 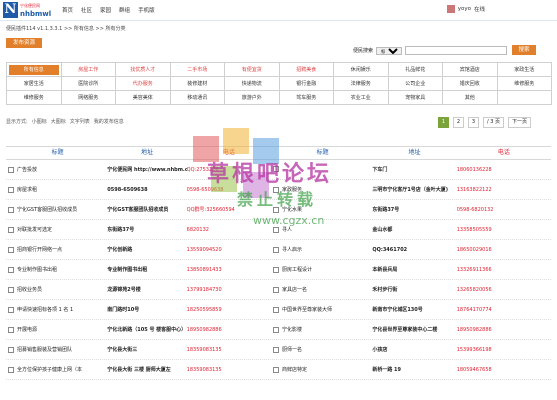 What do you see at coordinates (415, 70) in the screenshot?
I see `category-item: 礼品鲜花` at bounding box center [415, 70].